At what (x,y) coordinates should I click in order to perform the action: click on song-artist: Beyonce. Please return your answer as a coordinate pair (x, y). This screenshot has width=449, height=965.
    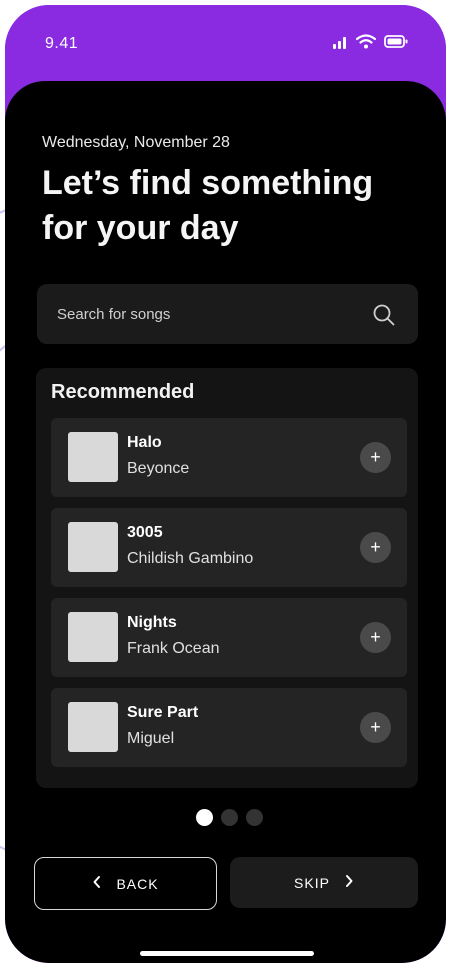
    Looking at the image, I should click on (158, 468).